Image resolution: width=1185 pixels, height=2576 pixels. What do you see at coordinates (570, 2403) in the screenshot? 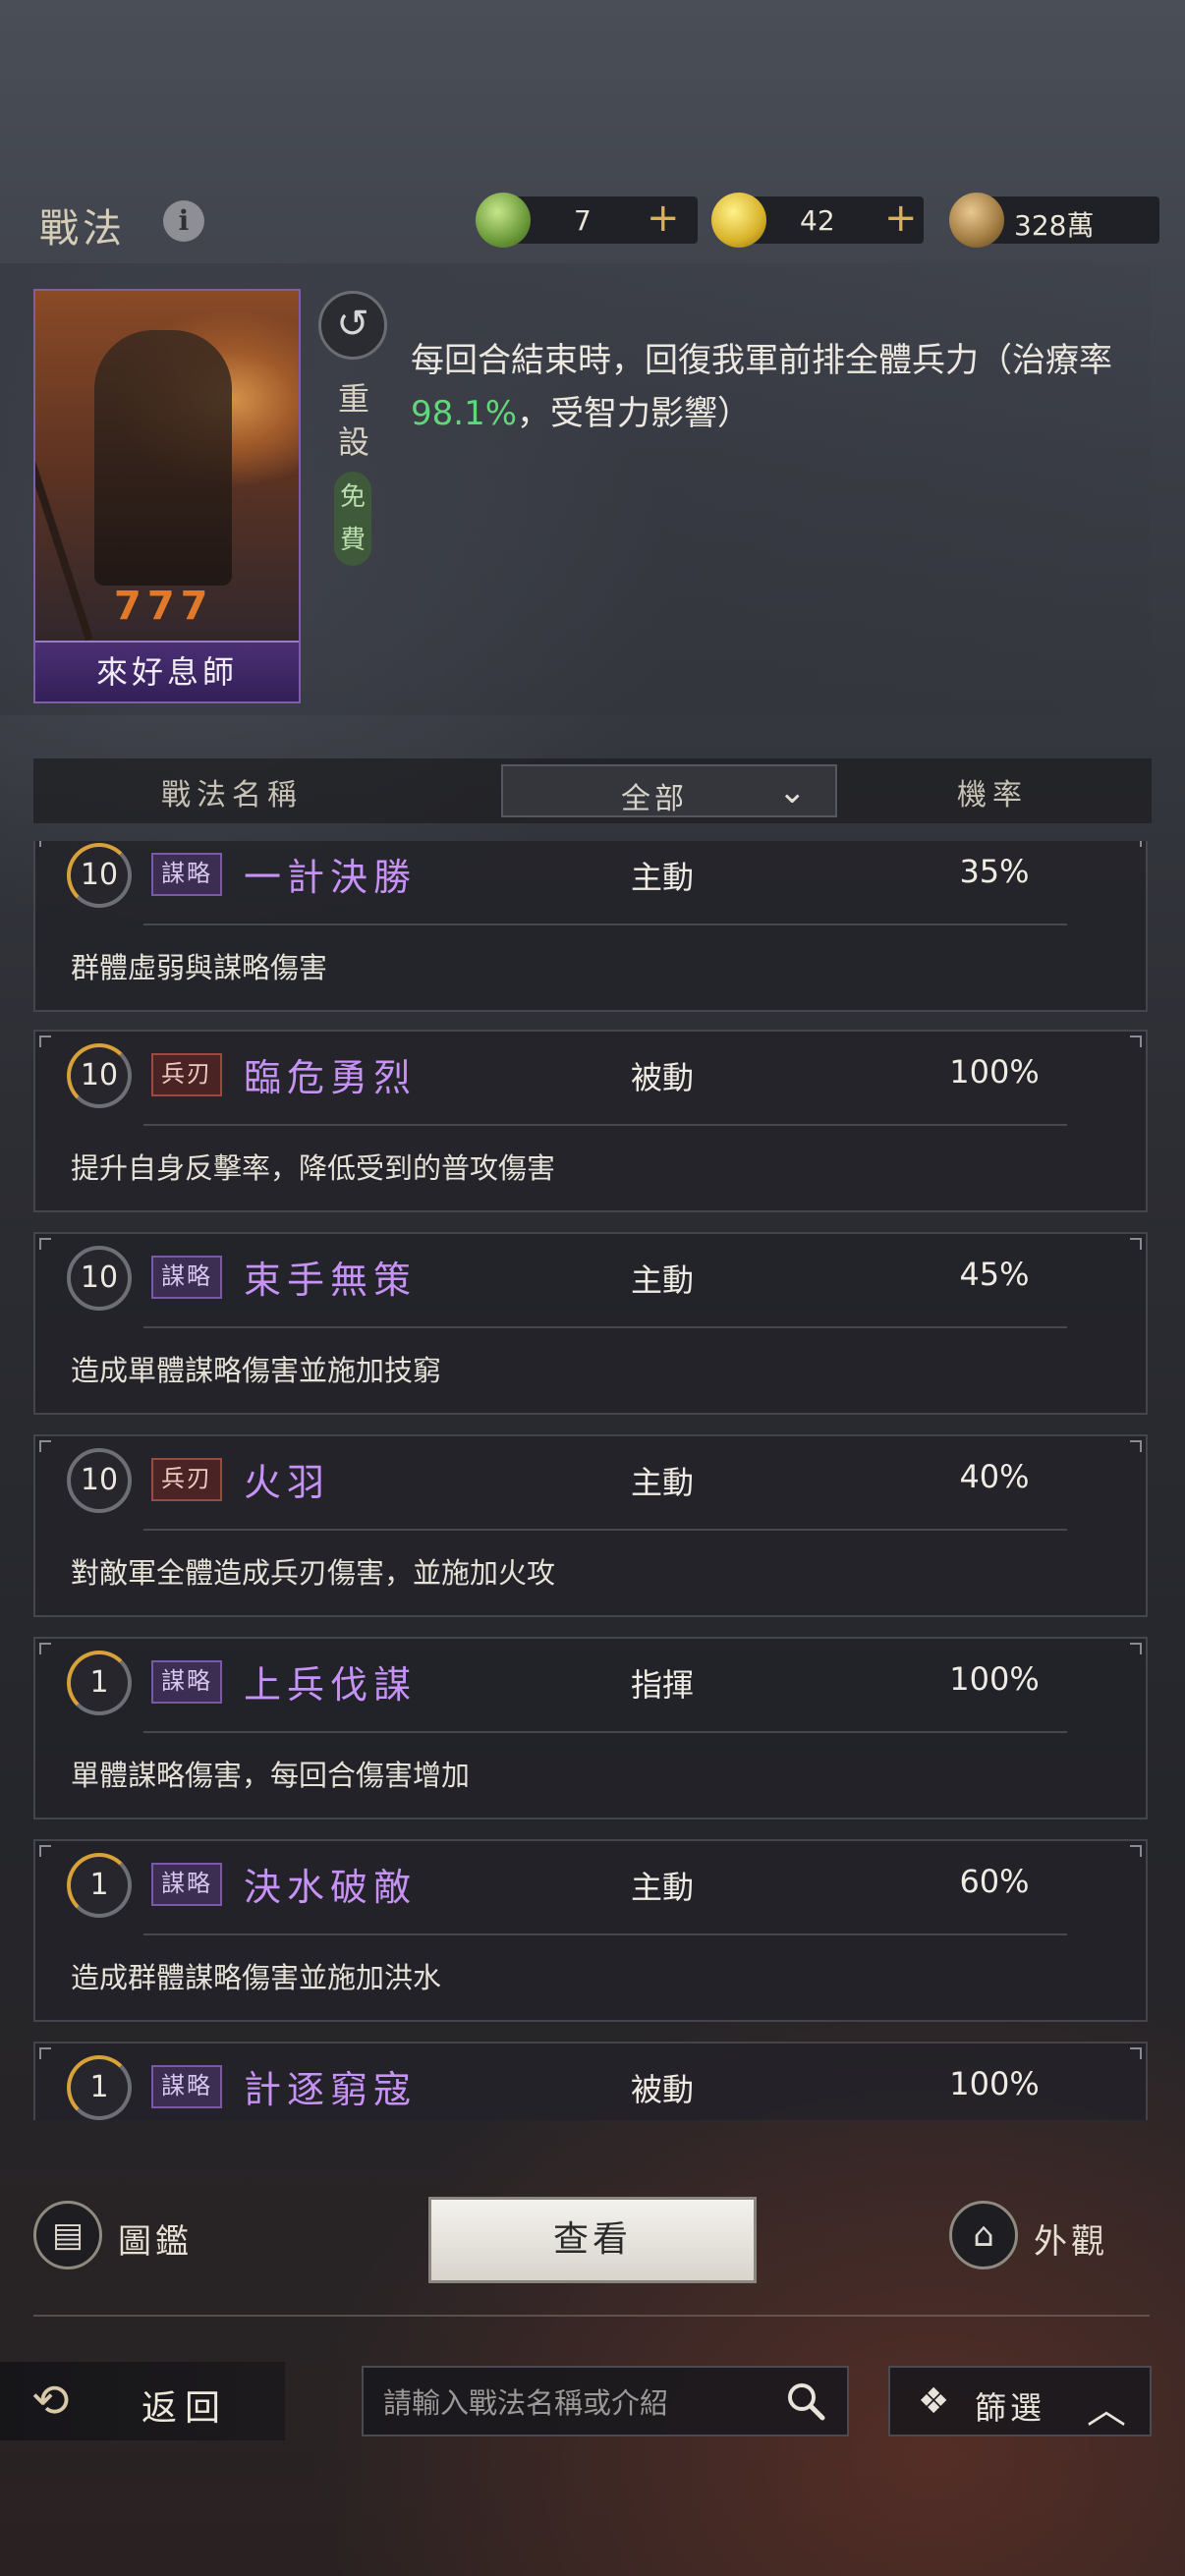
I see `search-input` at bounding box center [570, 2403].